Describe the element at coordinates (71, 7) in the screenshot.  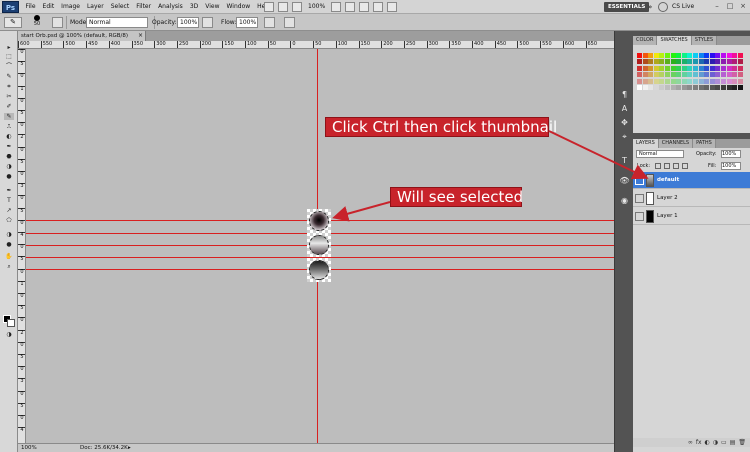
I see `menu-image: Image` at that location.